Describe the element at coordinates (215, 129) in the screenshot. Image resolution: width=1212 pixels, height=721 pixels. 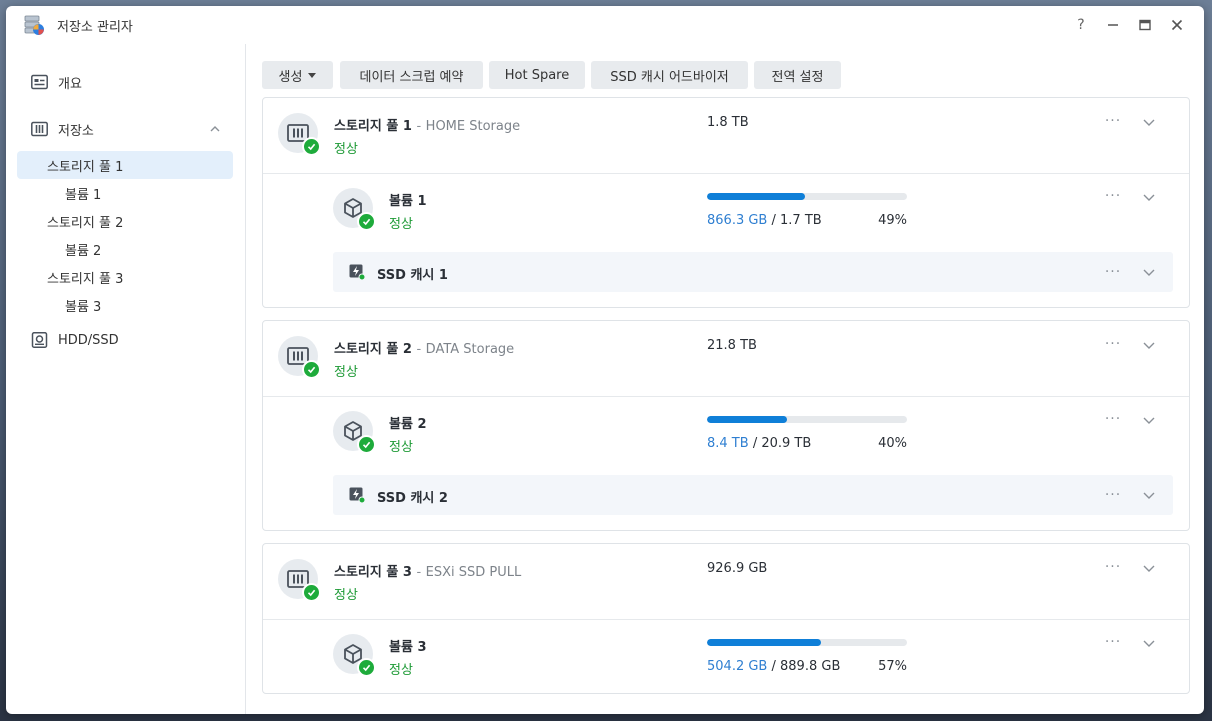
I see `chevron-up-icon` at that location.